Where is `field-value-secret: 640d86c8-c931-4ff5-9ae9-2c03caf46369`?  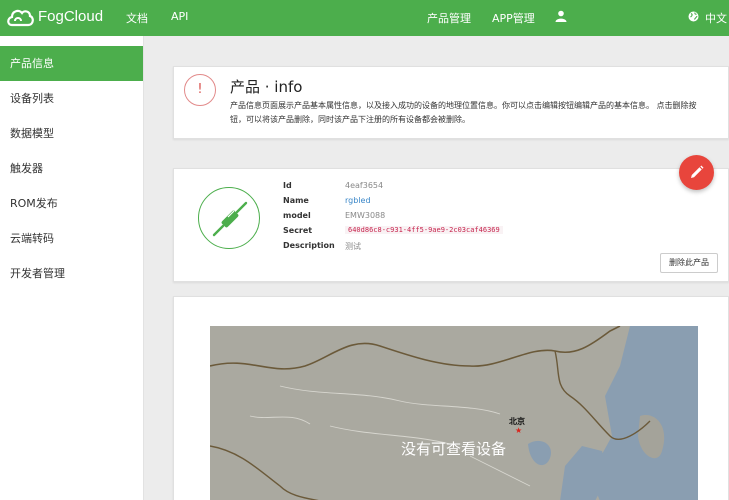
field-value-secret: 640d86c8-c931-4ff5-9ae9-2c03caf46369 is located at coordinates (424, 230).